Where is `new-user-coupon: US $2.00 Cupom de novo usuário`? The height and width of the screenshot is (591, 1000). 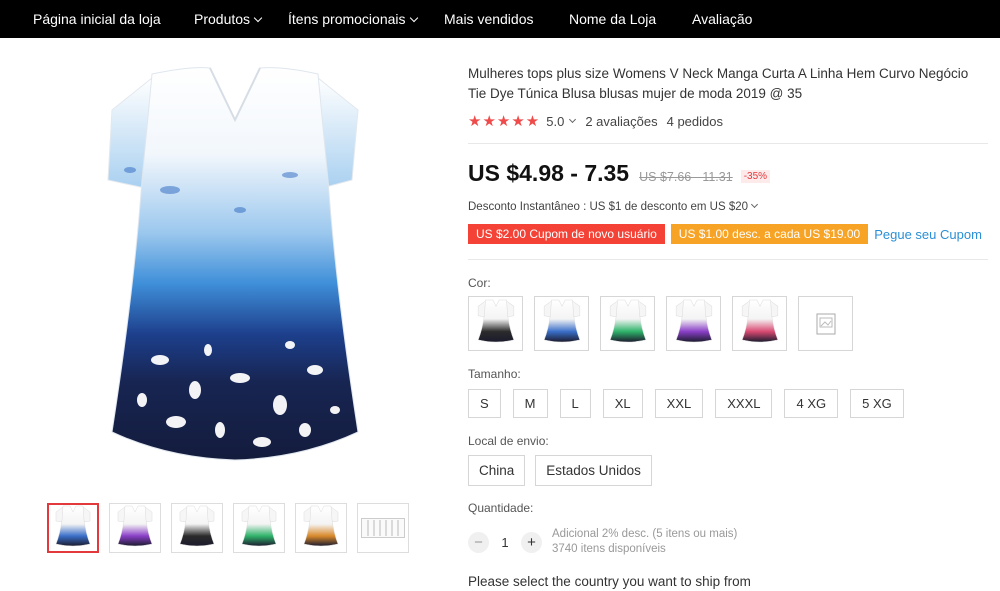
new-user-coupon: US $2.00 Cupom de novo usuário is located at coordinates (566, 234).